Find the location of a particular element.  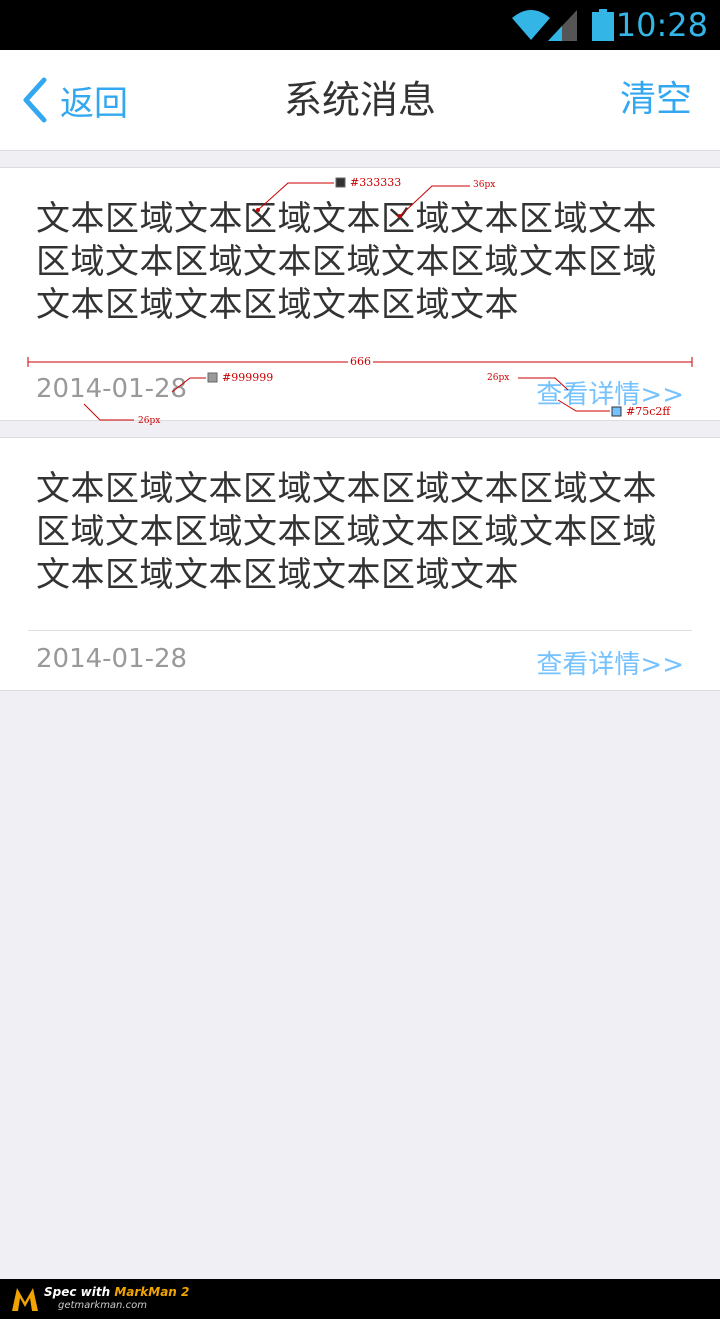

nav-bar: 返回 系统消息 清空 is located at coordinates (360, 100).